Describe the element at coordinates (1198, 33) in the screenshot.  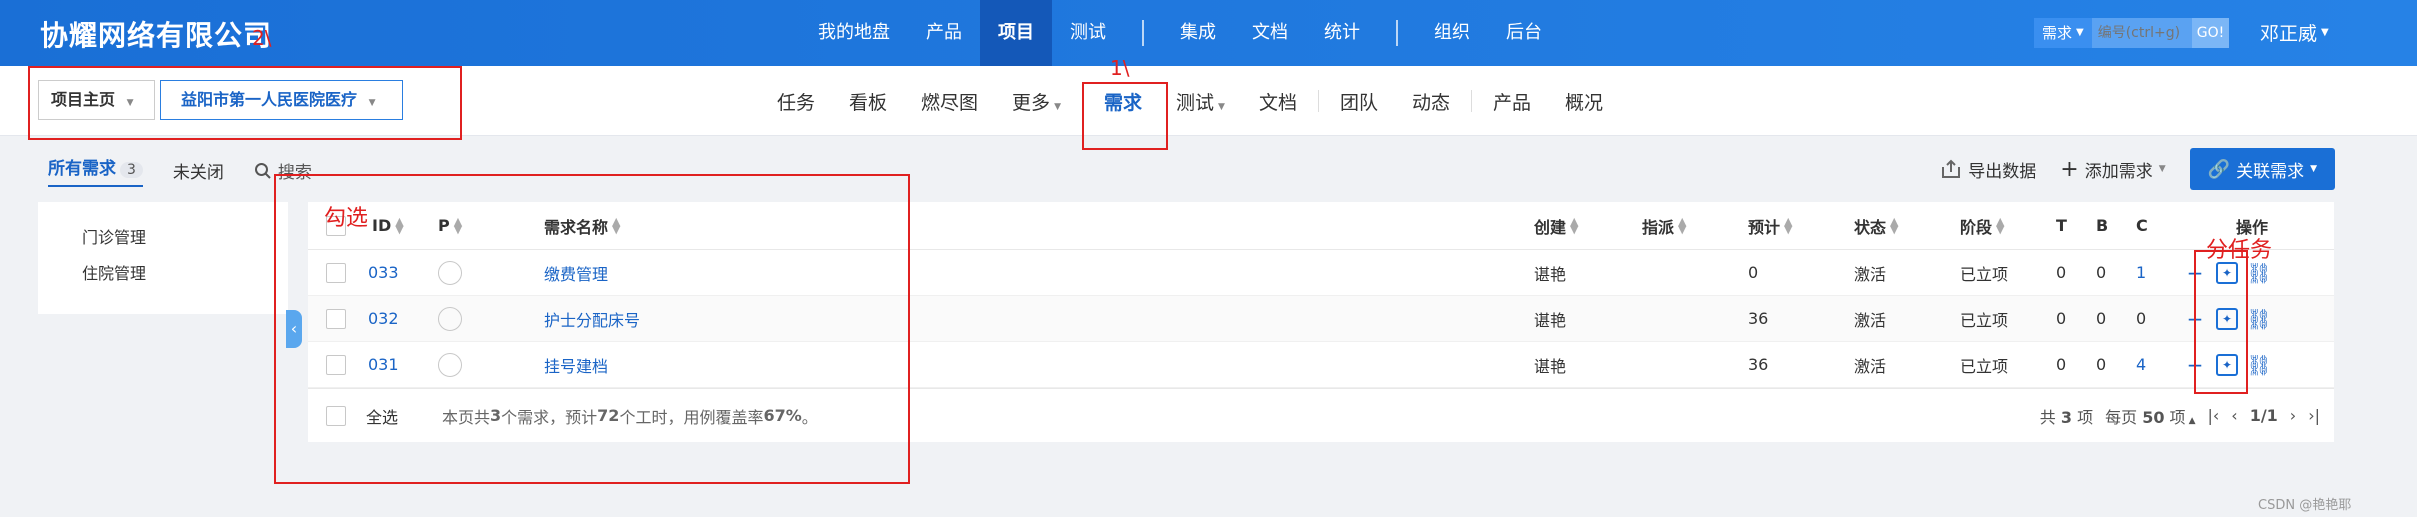
I see `nav-ci: 集成` at that location.